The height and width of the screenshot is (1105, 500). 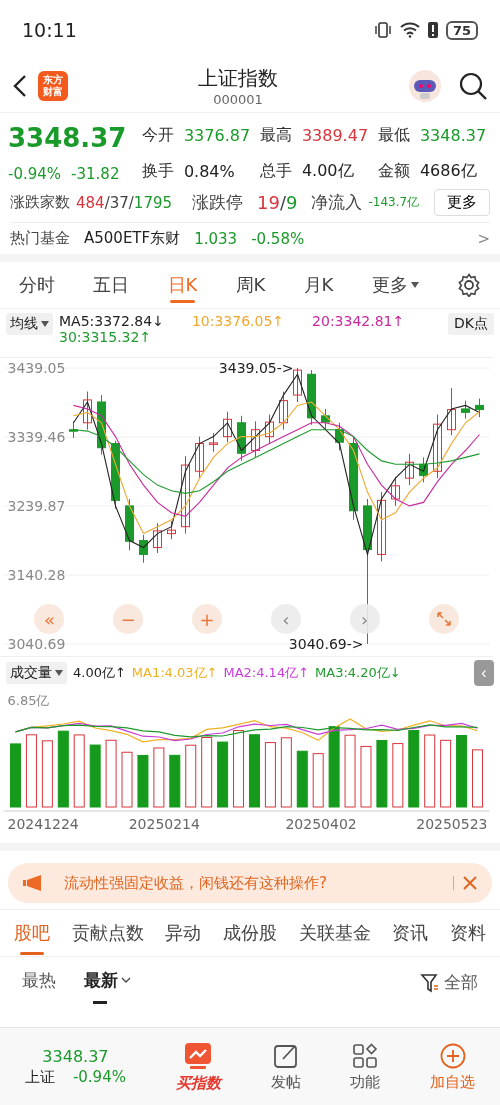 I want to click on axis-label: 3140.28, so click(x=36, y=575).